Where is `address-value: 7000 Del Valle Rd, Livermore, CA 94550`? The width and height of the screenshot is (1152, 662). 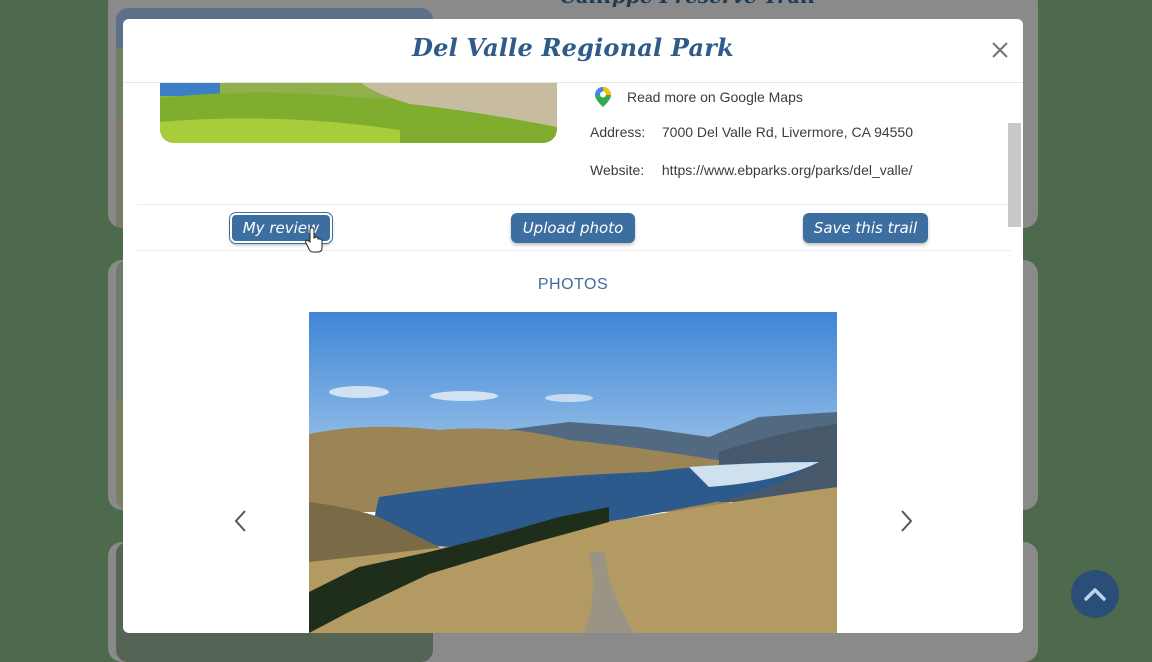
address-value: 7000 Del Valle Rd, Livermore, CA 94550 is located at coordinates (787, 132).